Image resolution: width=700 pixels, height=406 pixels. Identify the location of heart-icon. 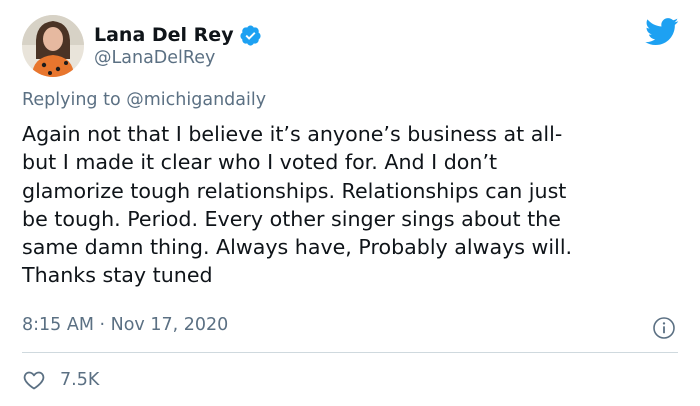
(34, 380).